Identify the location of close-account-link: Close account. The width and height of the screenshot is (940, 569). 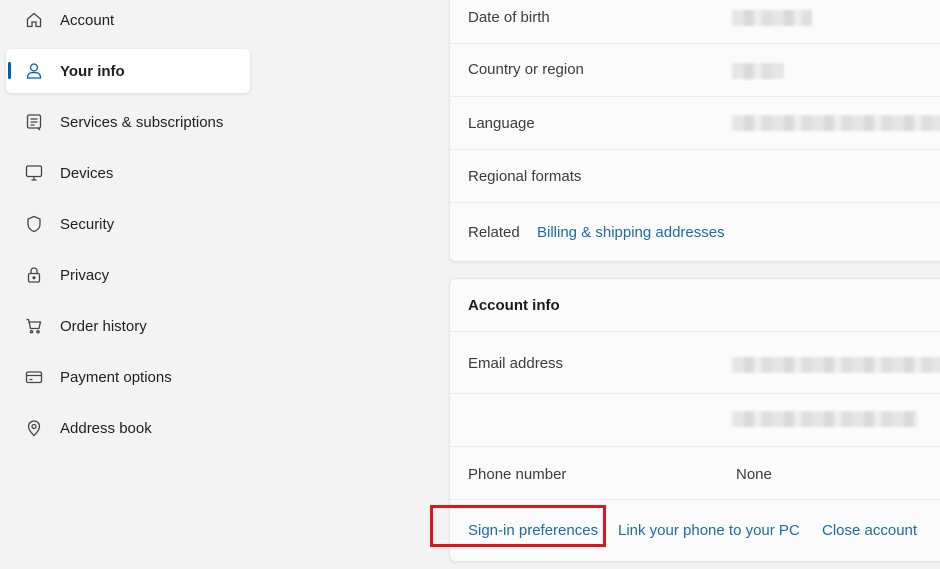
(869, 530).